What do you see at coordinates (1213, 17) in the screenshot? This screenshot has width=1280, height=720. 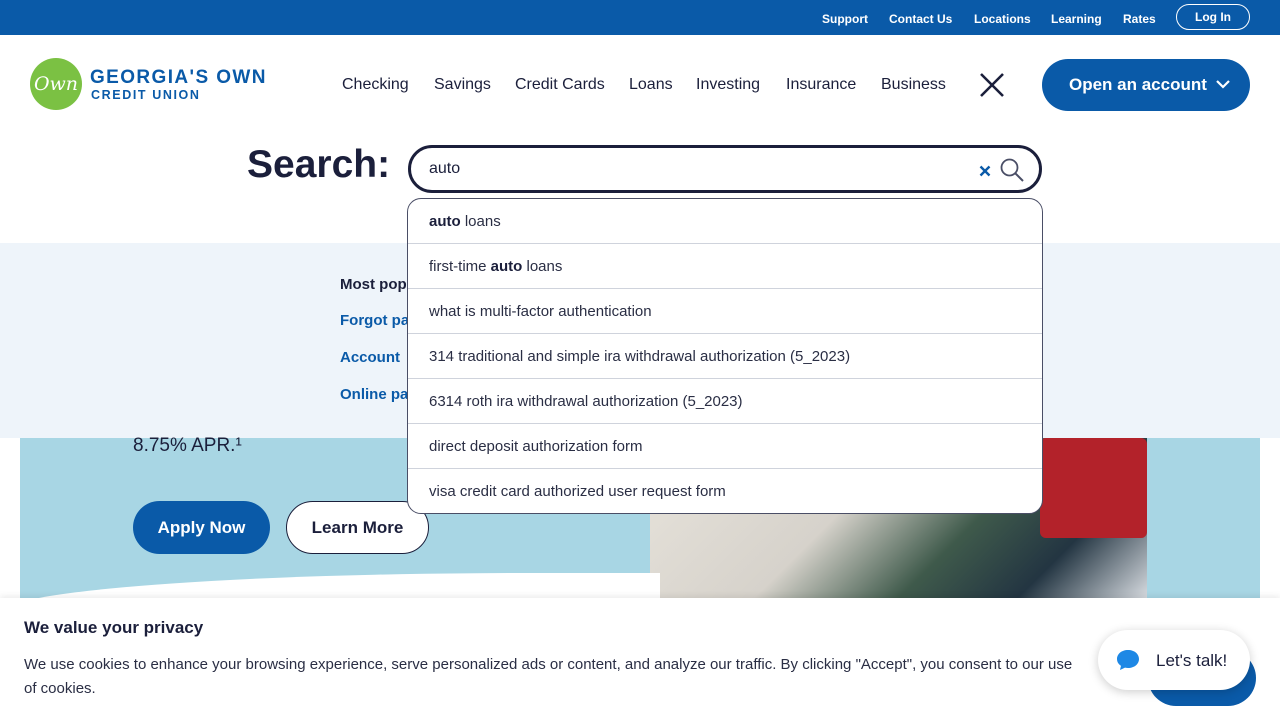 I see `login-button: Log In` at bounding box center [1213, 17].